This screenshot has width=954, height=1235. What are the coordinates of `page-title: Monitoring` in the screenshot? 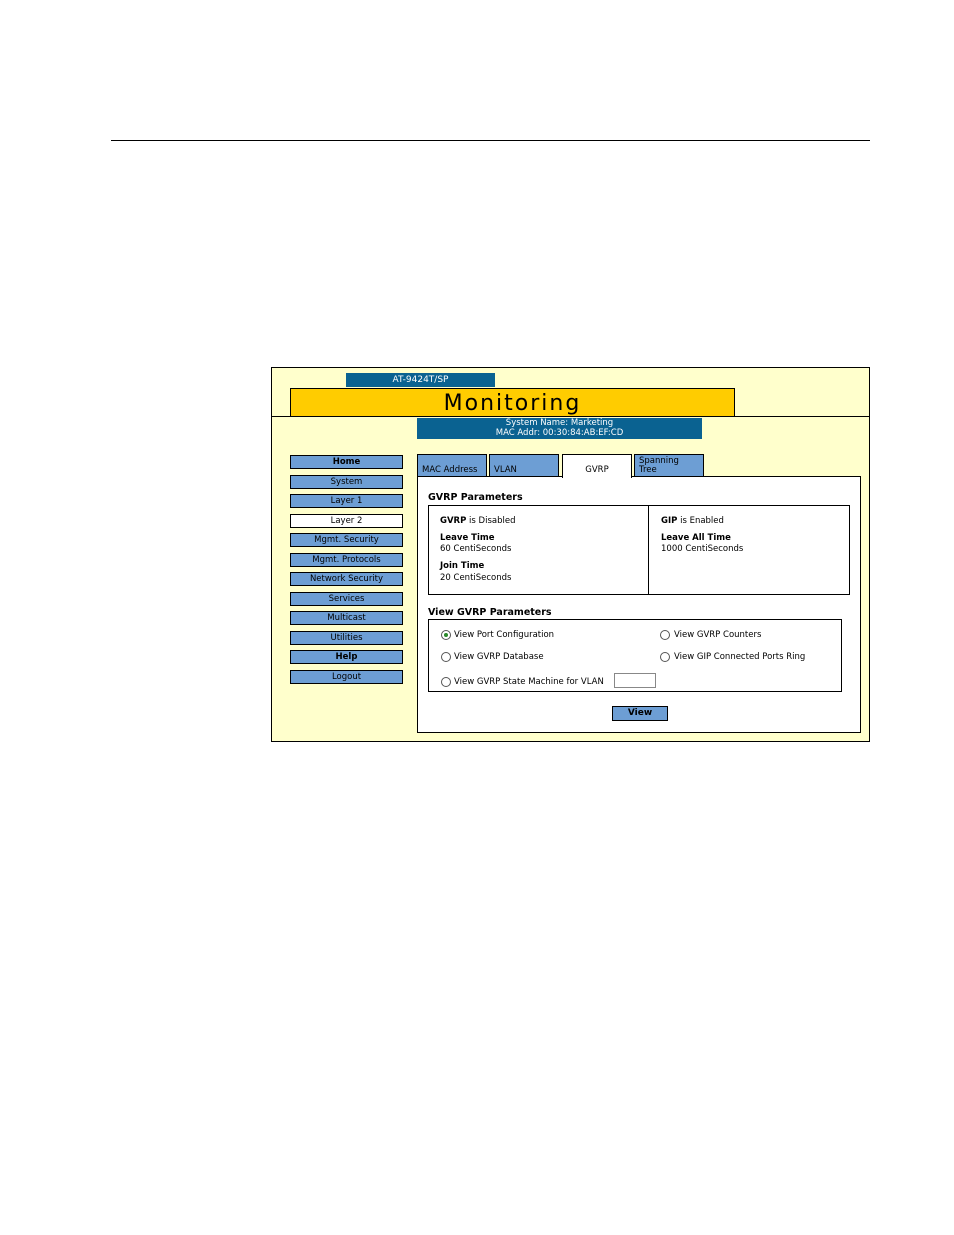 It's located at (512, 403).